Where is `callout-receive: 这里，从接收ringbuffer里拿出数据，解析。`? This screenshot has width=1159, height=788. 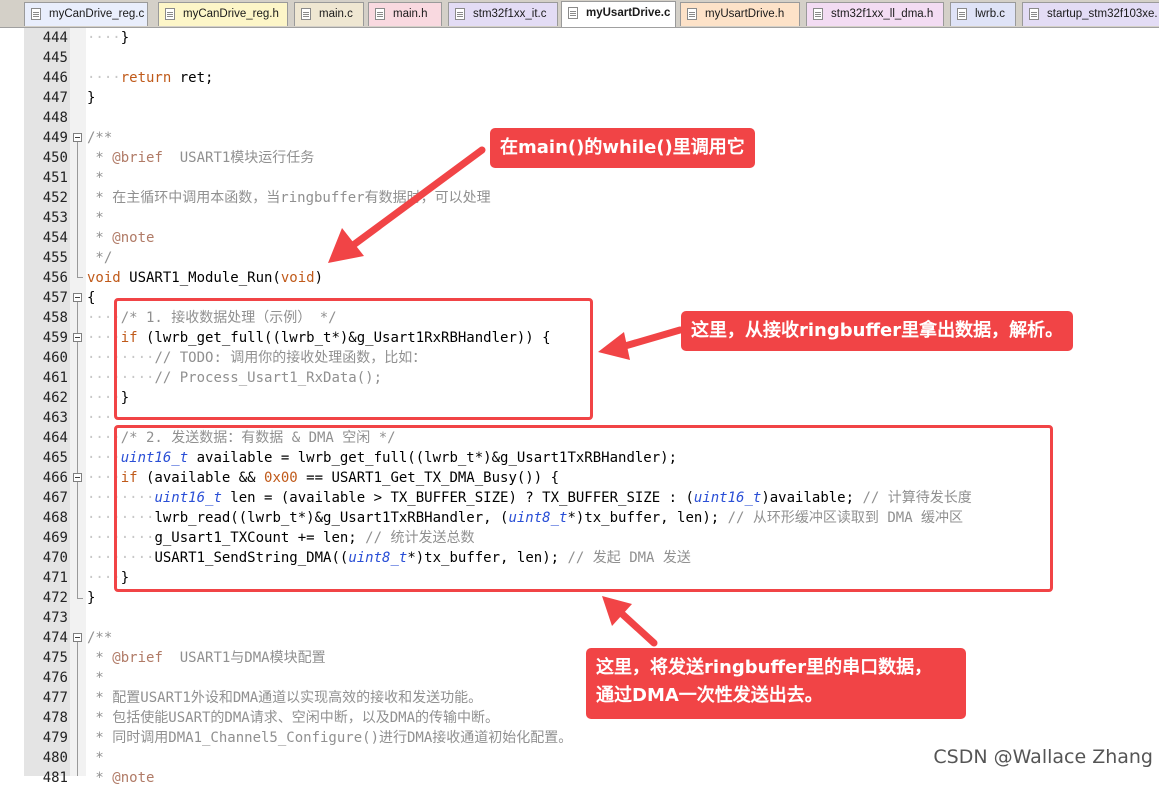 callout-receive: 这里，从接收ringbuffer里拿出数据，解析。 is located at coordinates (877, 331).